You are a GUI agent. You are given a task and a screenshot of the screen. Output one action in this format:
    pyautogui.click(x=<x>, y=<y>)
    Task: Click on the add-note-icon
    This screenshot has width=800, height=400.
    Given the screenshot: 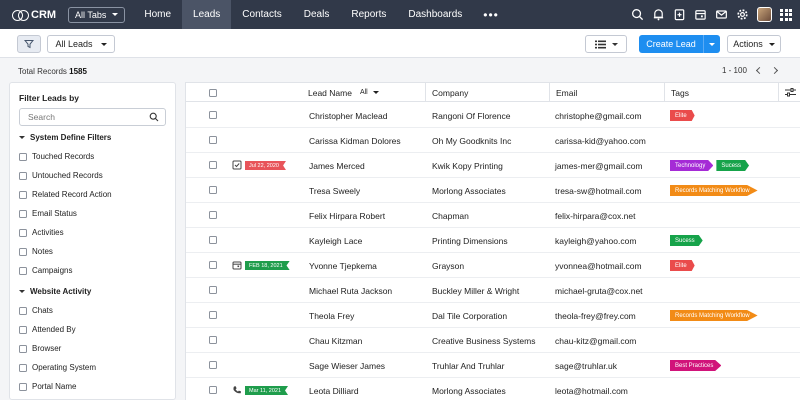 What is the action you would take?
    pyautogui.click(x=679, y=14)
    